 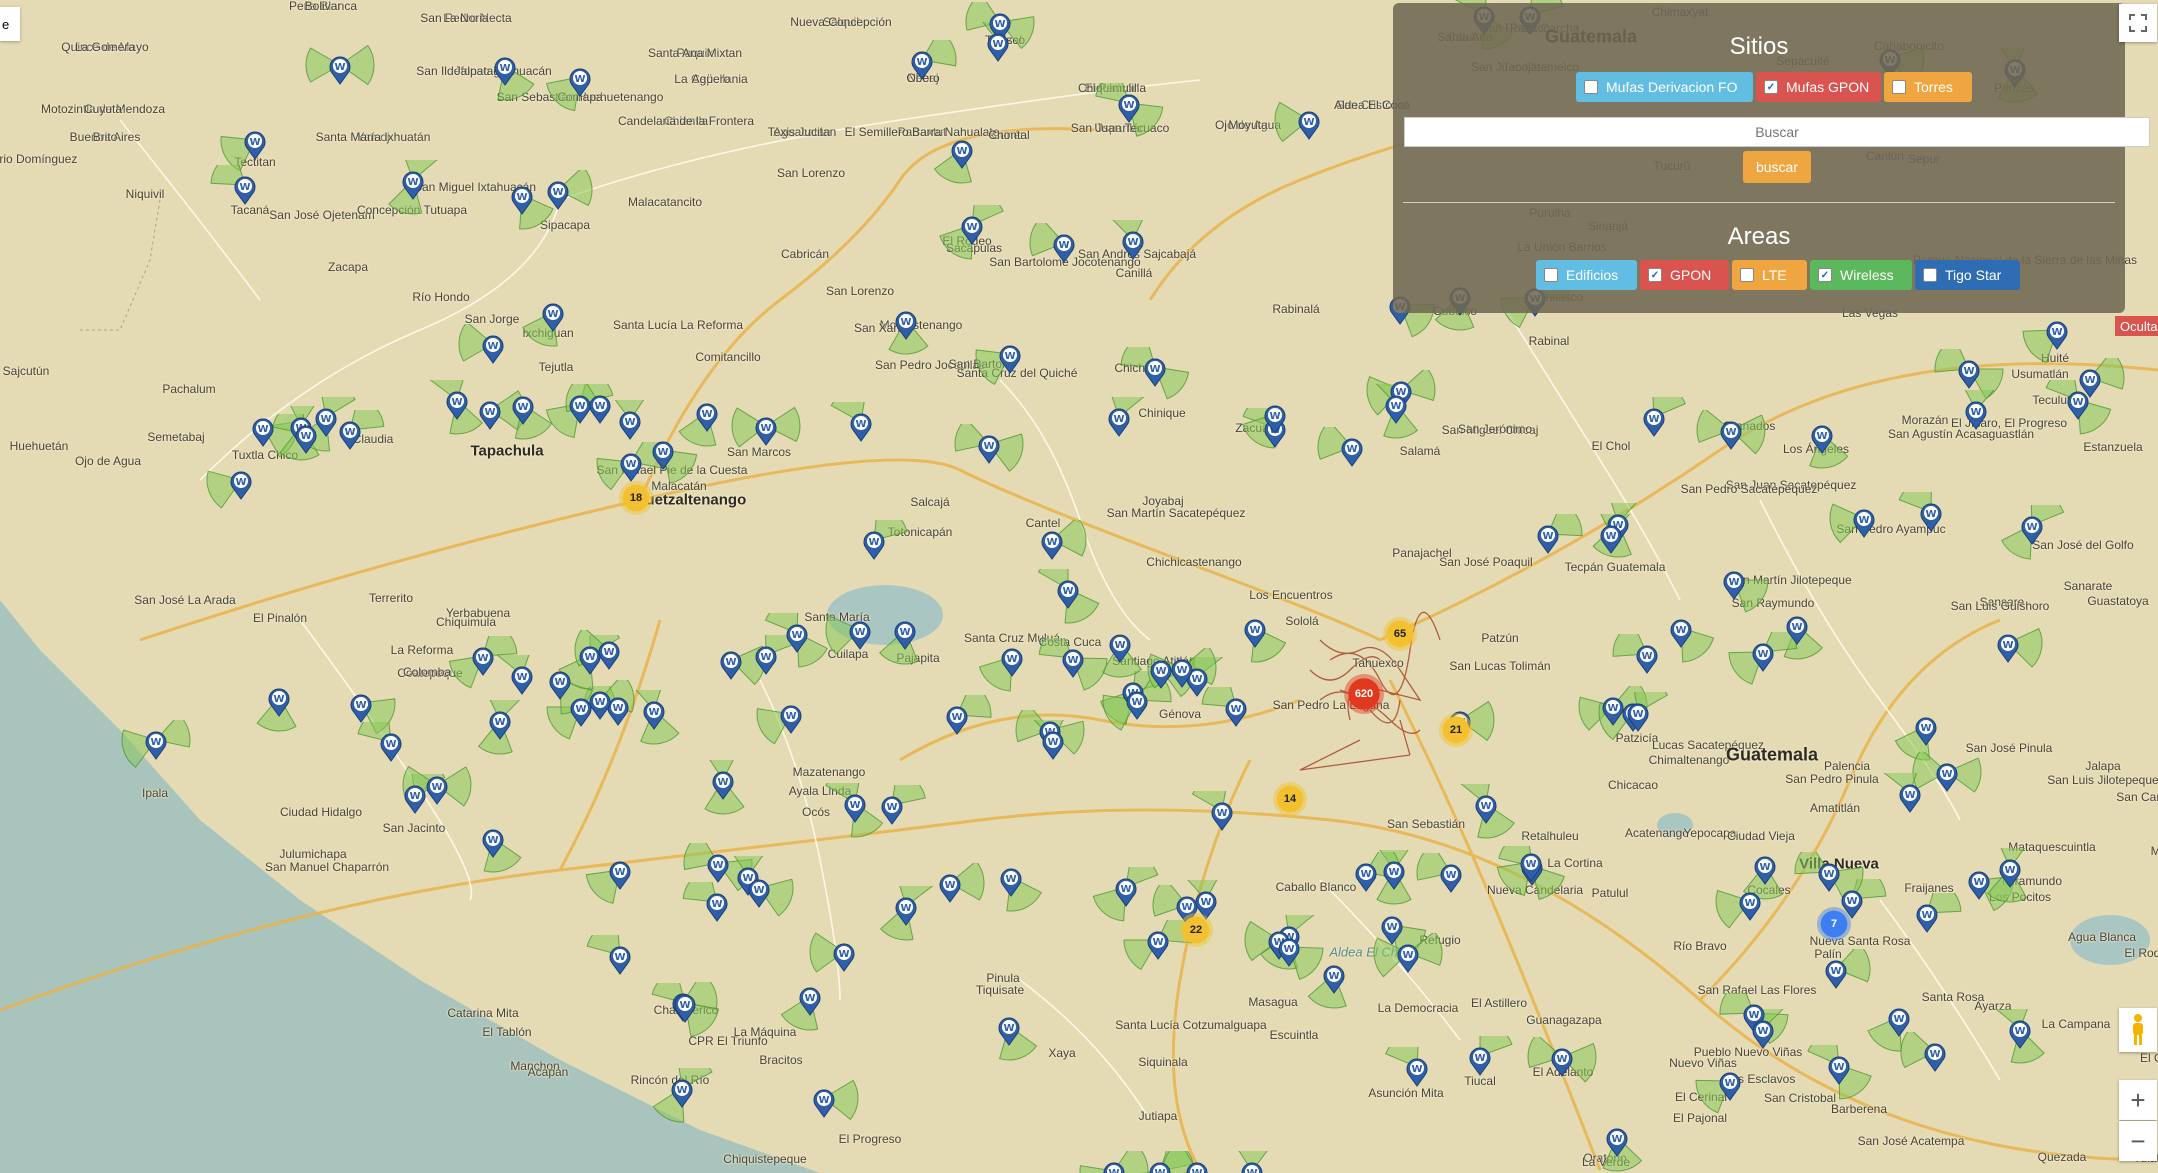 What do you see at coordinates (1586, 275) in the screenshot?
I see `filter-edificios: Edificios` at bounding box center [1586, 275].